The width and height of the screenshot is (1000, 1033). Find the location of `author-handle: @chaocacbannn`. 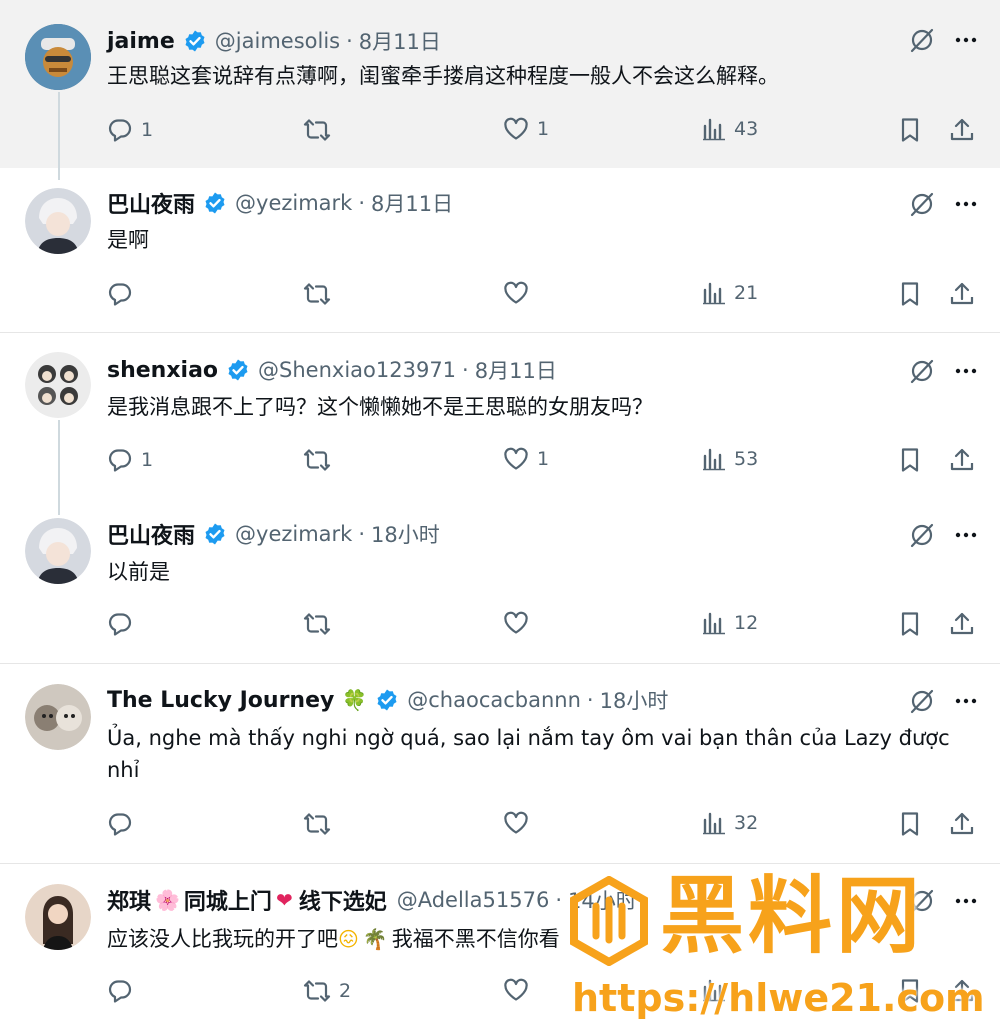

author-handle: @chaocacbannn is located at coordinates (494, 700).